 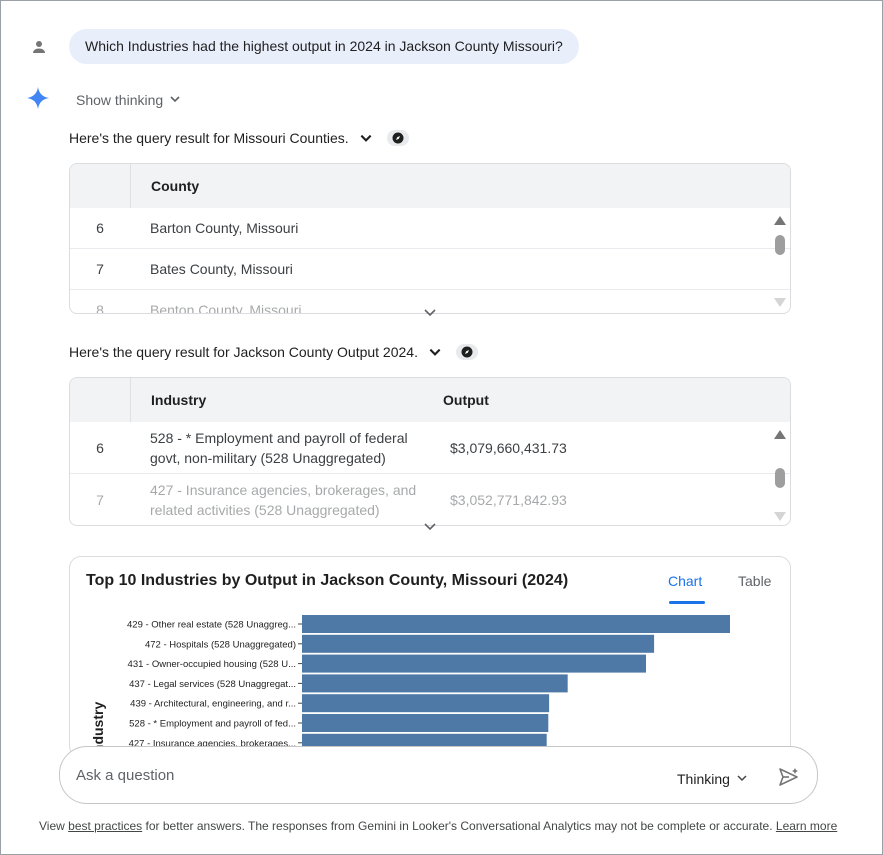 What do you see at coordinates (165, 186) in the screenshot?
I see `county-column-header: County` at bounding box center [165, 186].